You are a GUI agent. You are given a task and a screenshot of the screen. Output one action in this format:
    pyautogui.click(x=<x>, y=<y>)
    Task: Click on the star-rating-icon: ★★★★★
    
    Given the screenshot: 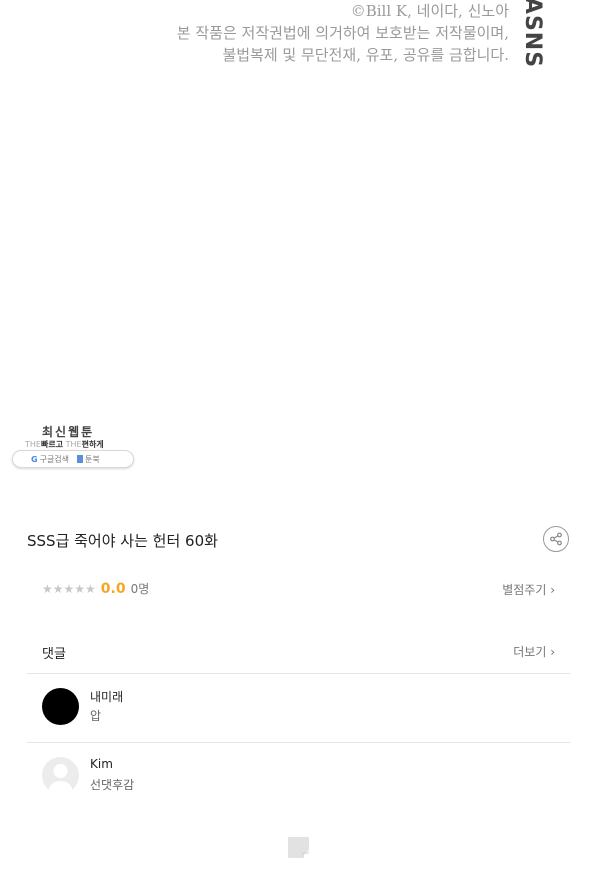 What is the action you would take?
    pyautogui.click(x=69, y=588)
    